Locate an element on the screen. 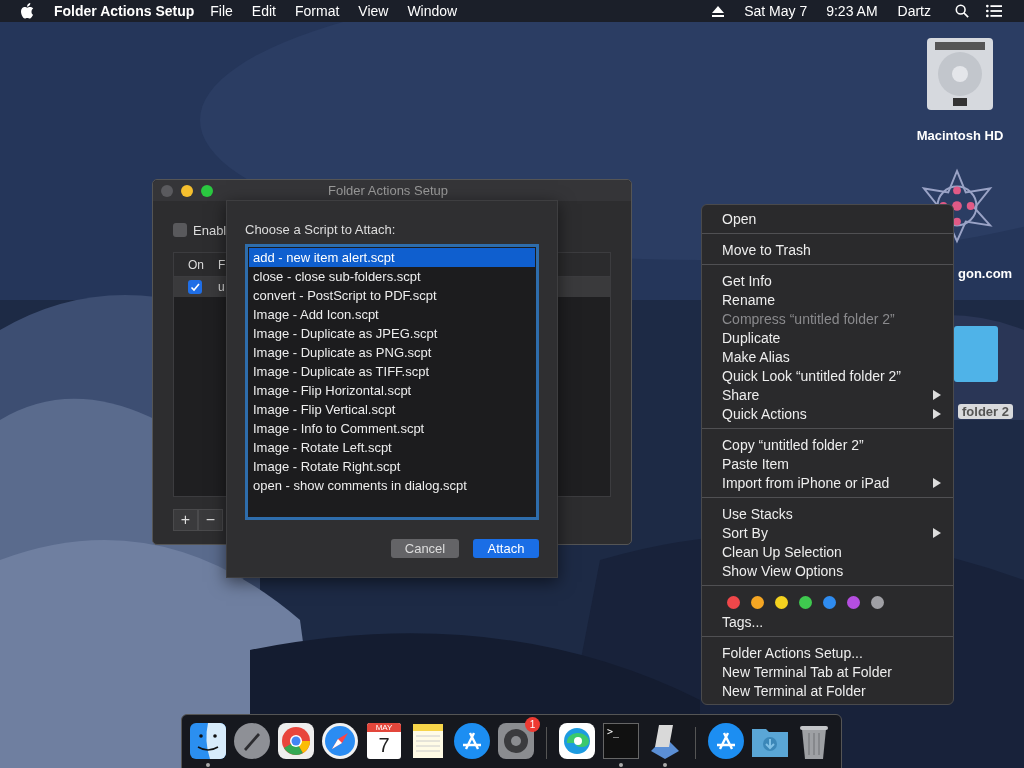  menu-item: Copy “untitled folder 2” is located at coordinates (827, 444).